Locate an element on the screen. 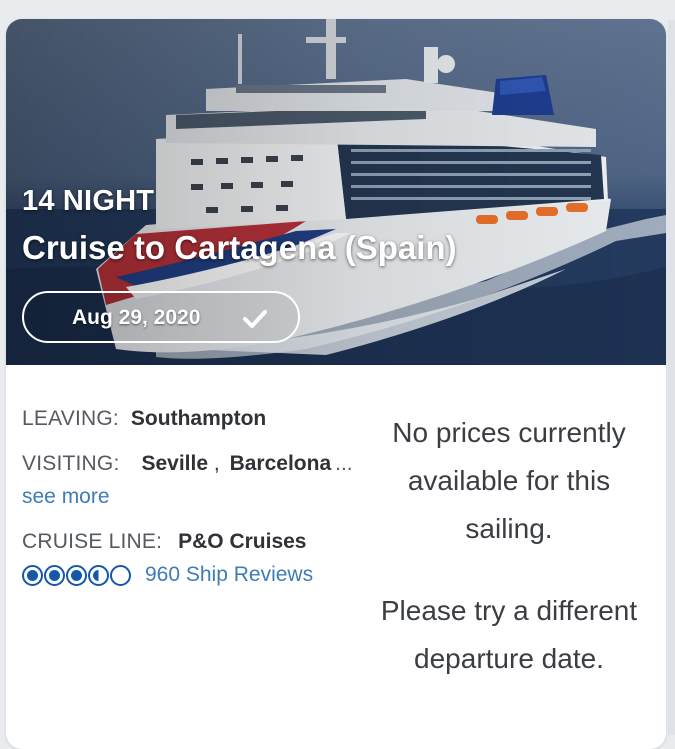 The height and width of the screenshot is (749, 675). leaving-port: Southampton is located at coordinates (198, 418).